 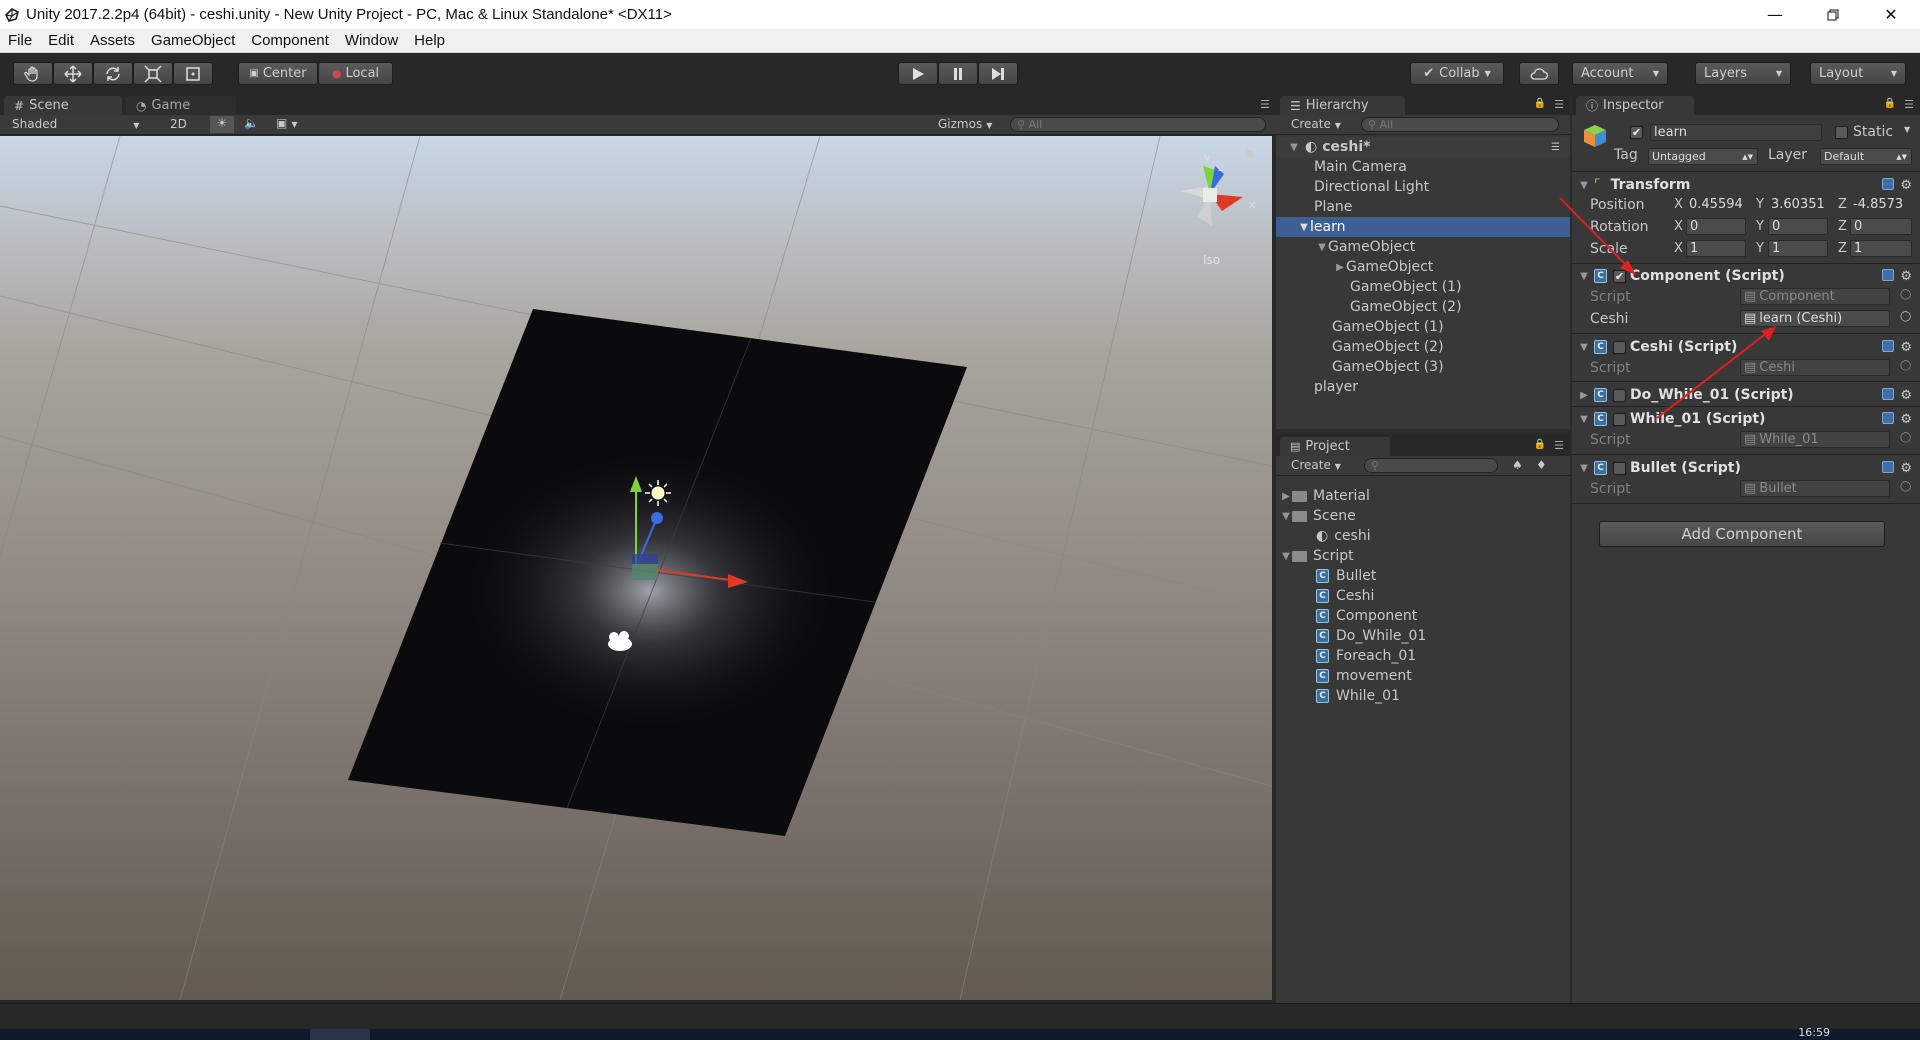 I want to click on component-enabled-checkbox: ✔, so click(x=1619, y=276).